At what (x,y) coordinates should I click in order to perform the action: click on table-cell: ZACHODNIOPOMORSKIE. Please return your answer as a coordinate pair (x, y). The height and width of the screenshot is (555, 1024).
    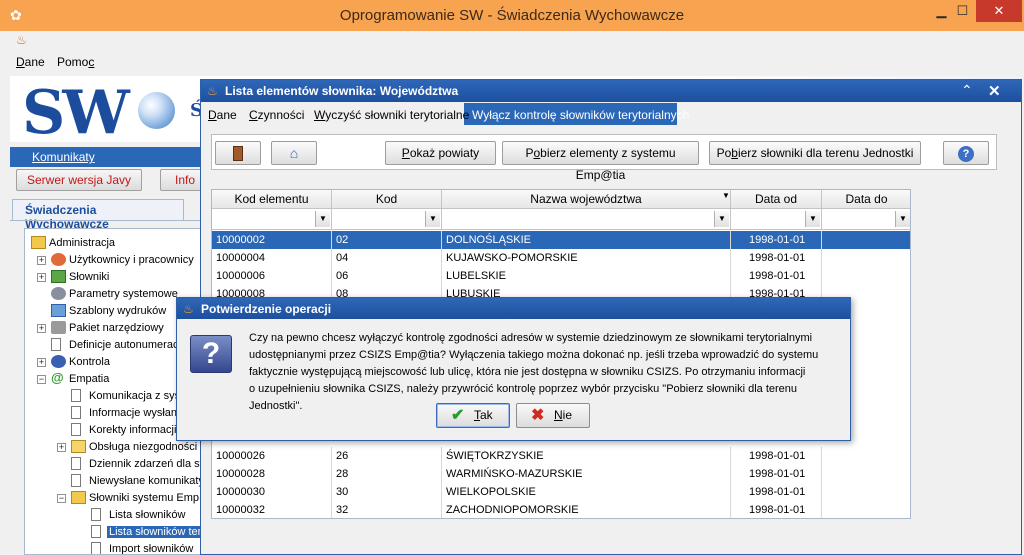
    Looking at the image, I should click on (512, 510).